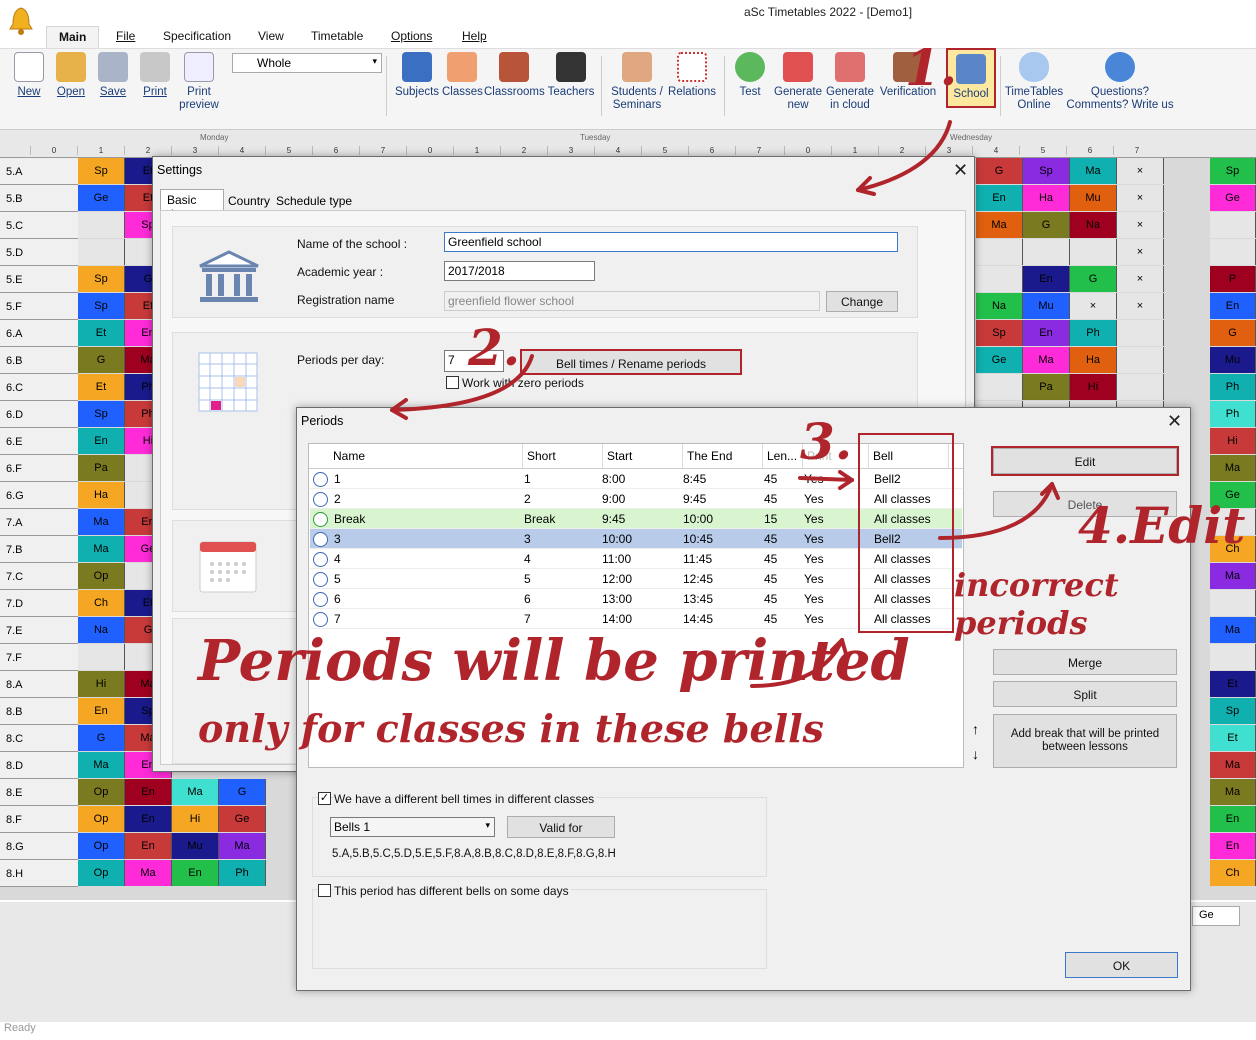 This screenshot has width=1256, height=1040. Describe the element at coordinates (554, 661) in the screenshot. I see `note-line-1: Periods will be printed` at that location.